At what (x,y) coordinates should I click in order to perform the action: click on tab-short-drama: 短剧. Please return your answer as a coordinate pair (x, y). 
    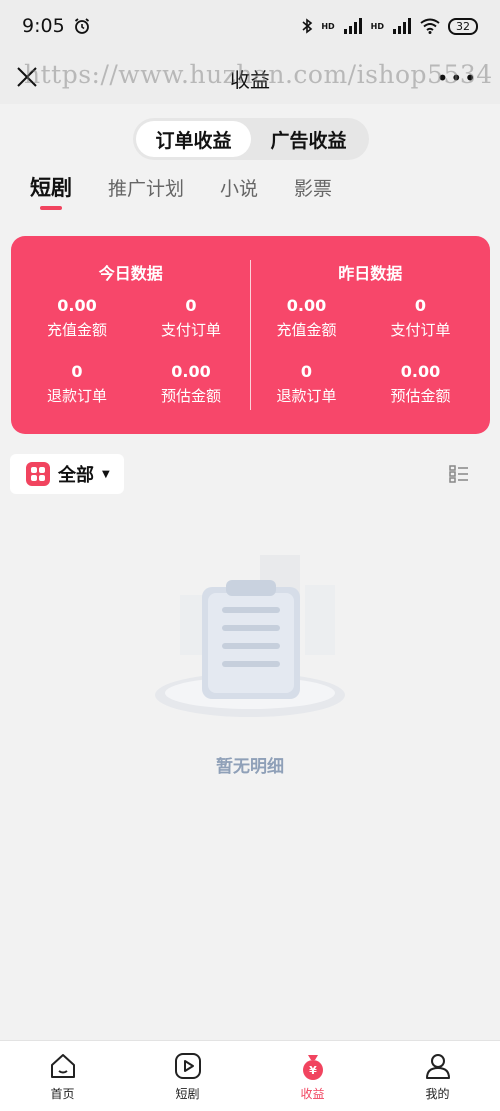
    Looking at the image, I should click on (51, 192).